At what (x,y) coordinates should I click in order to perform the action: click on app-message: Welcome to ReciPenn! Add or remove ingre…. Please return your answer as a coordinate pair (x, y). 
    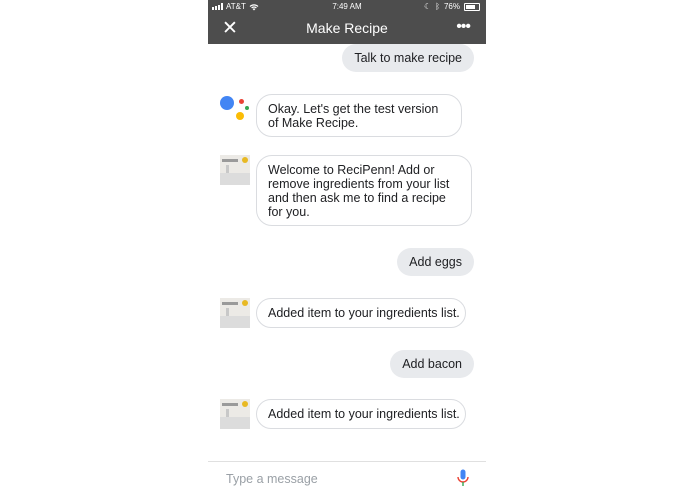
    Looking at the image, I should click on (364, 190).